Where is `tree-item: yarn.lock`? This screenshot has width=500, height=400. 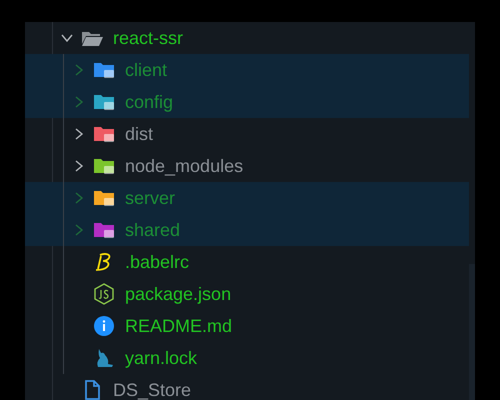
tree-item: yarn.lock is located at coordinates (247, 358).